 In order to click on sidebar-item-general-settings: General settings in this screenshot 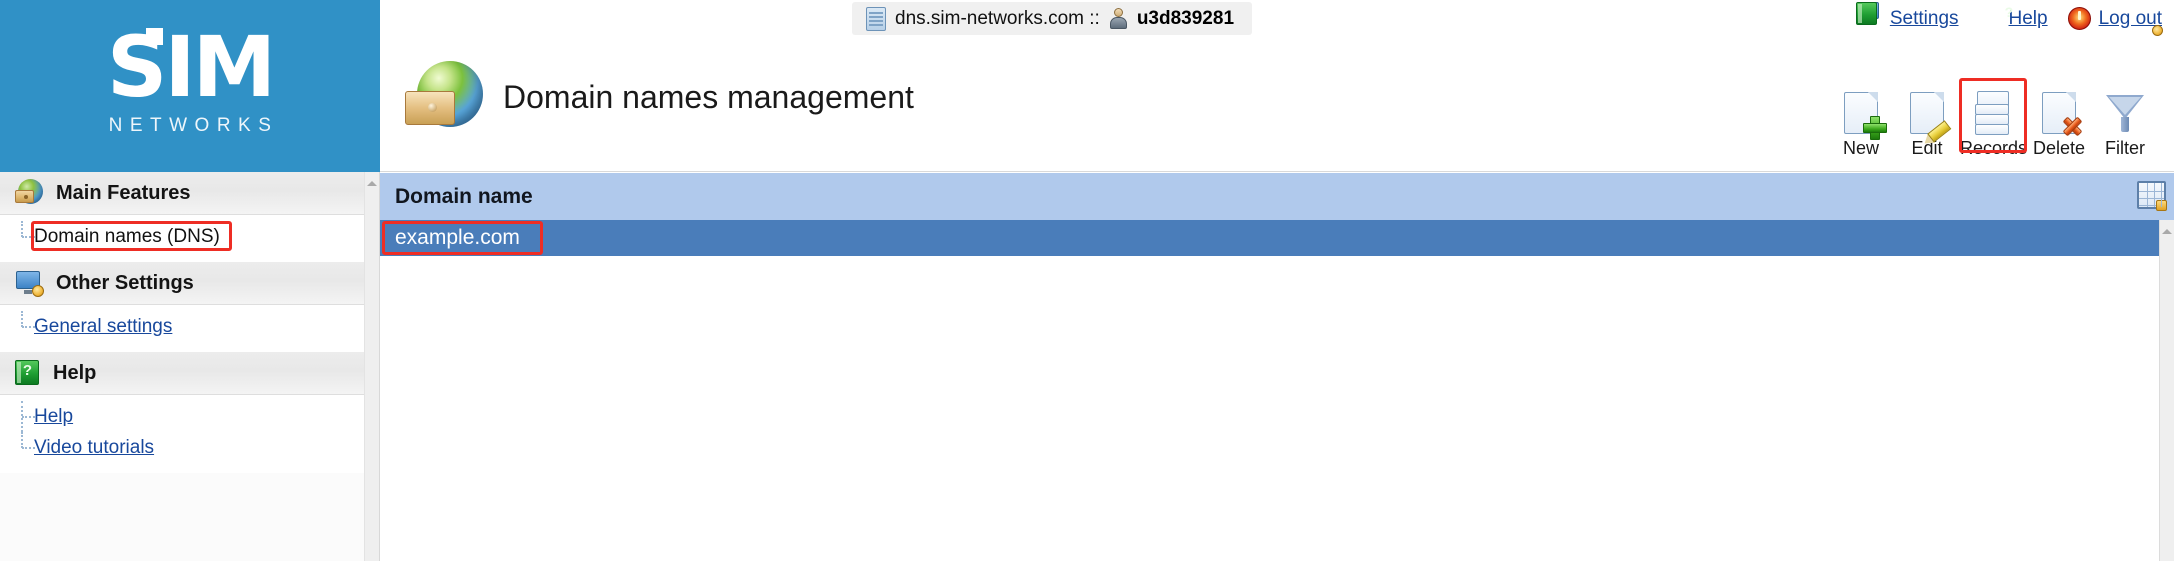, I will do `click(182, 326)`.